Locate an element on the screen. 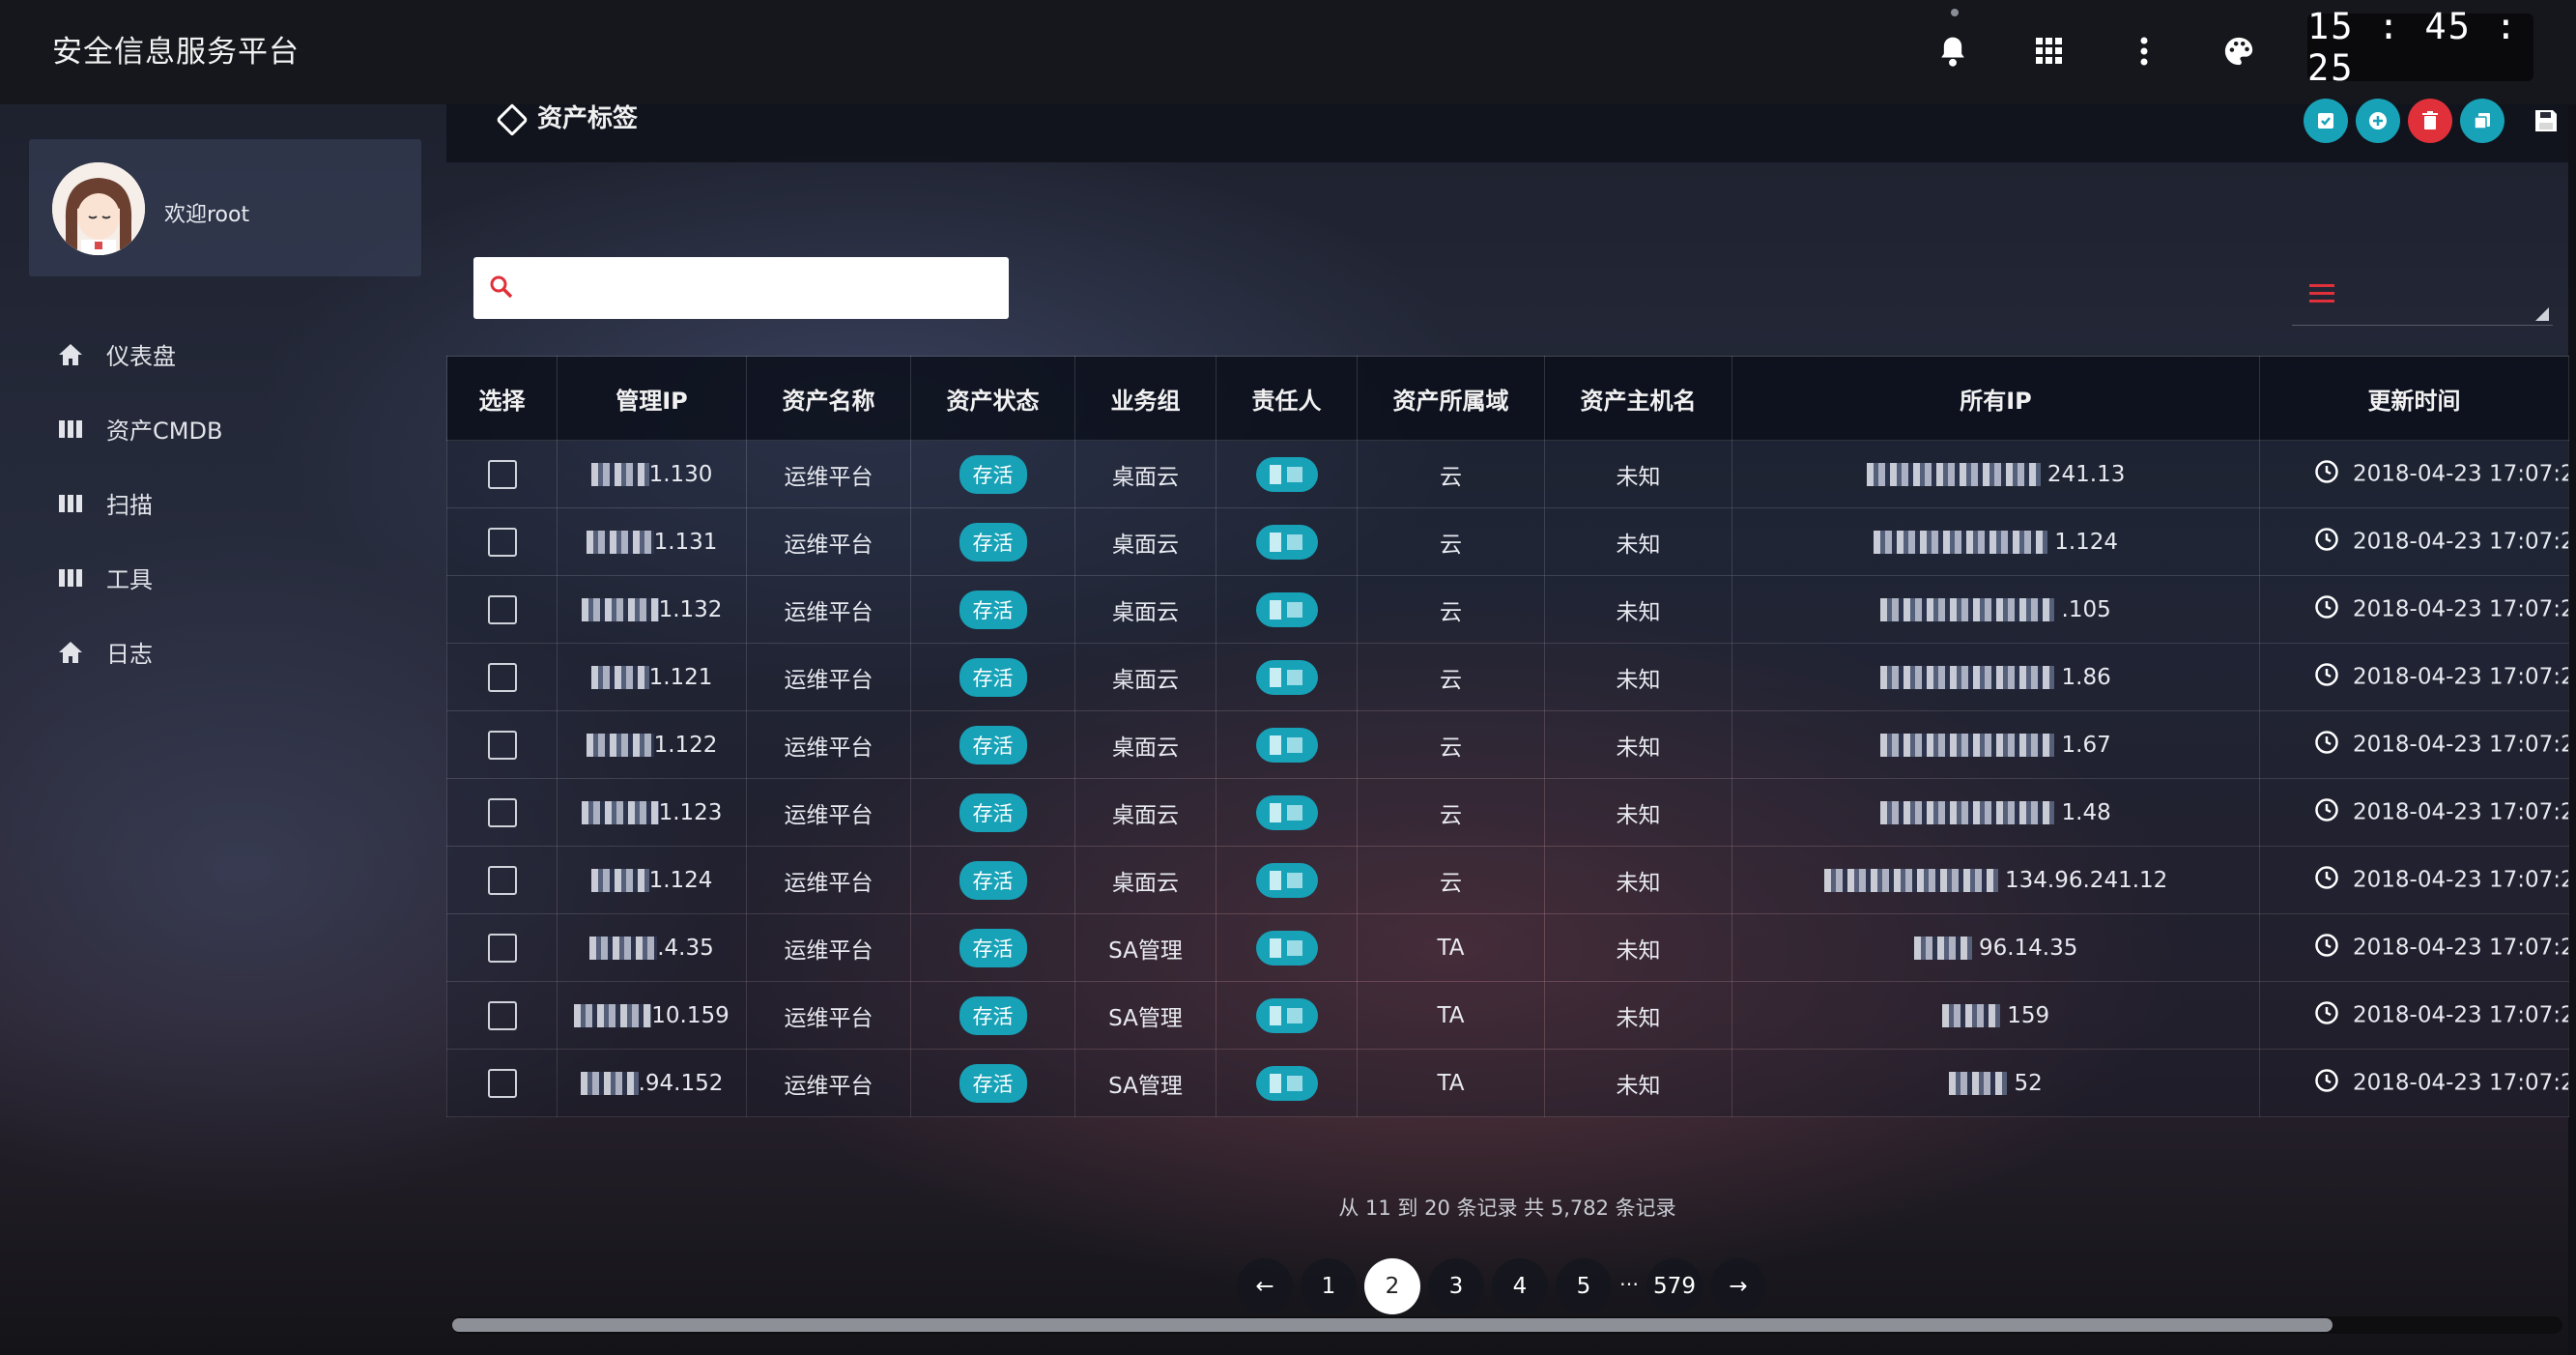  sidebar-item-logs: 日志 is located at coordinates (223, 652).